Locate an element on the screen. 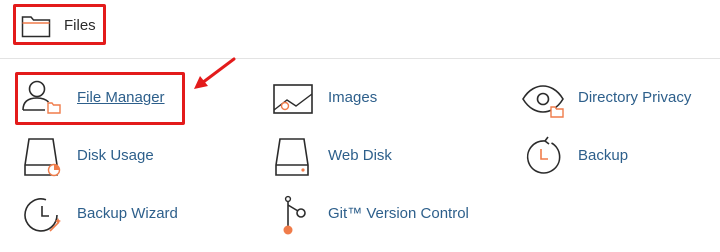 This screenshot has height=252, width=720. backup-wizard-link: Backup Wizard is located at coordinates (100, 215).